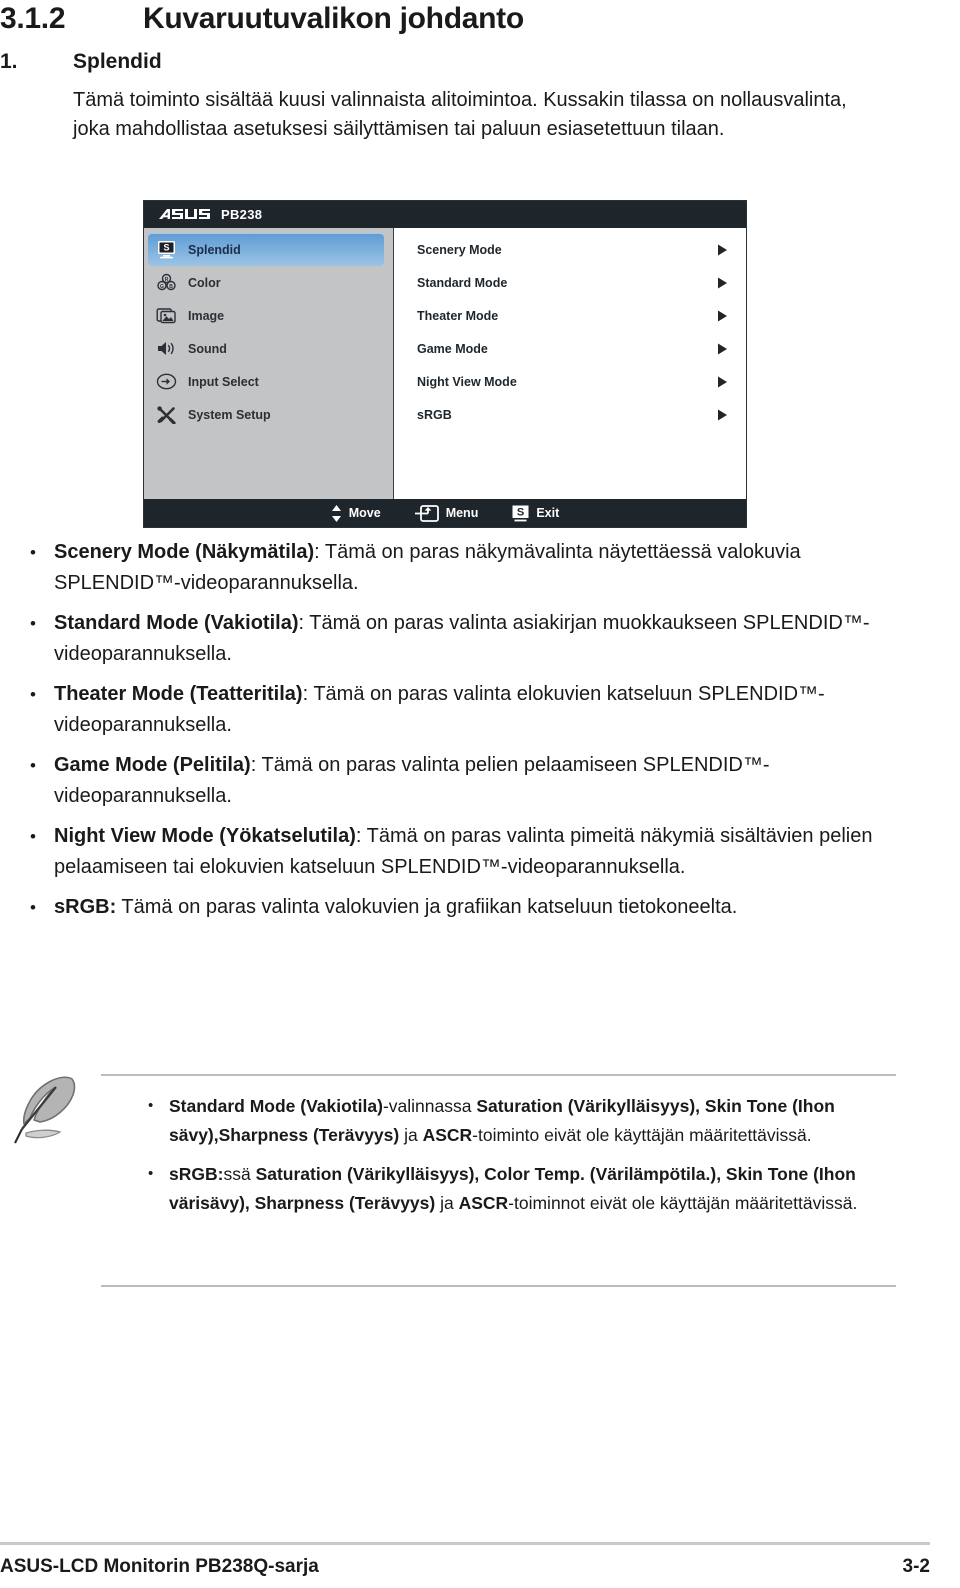 The image size is (960, 1588). What do you see at coordinates (548, 513) in the screenshot?
I see `osd-footer-label: Exit` at bounding box center [548, 513].